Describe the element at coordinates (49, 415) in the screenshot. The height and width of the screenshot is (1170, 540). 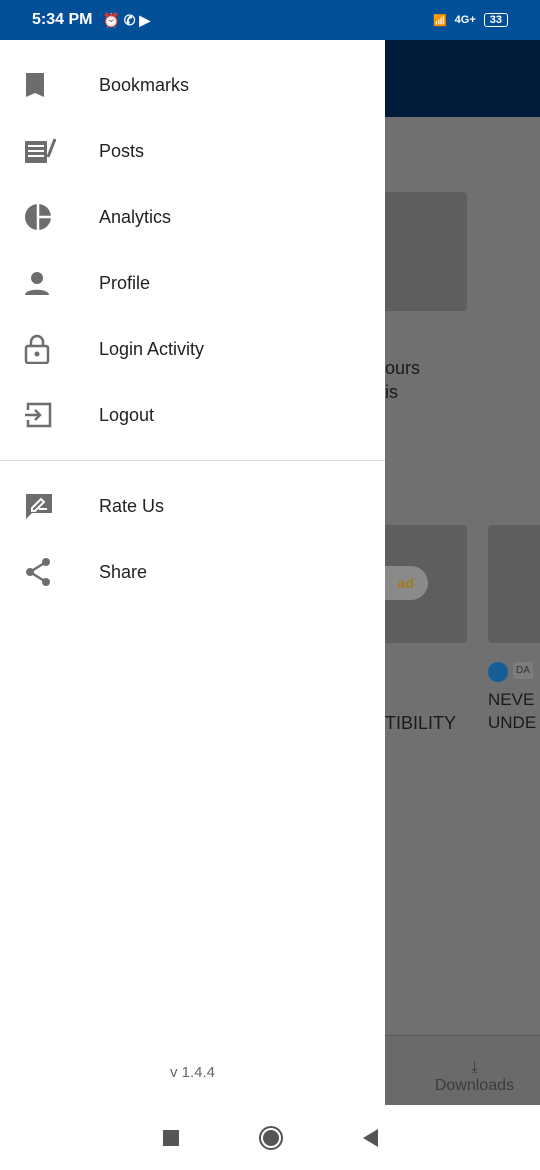
I see `logout-icon` at that location.